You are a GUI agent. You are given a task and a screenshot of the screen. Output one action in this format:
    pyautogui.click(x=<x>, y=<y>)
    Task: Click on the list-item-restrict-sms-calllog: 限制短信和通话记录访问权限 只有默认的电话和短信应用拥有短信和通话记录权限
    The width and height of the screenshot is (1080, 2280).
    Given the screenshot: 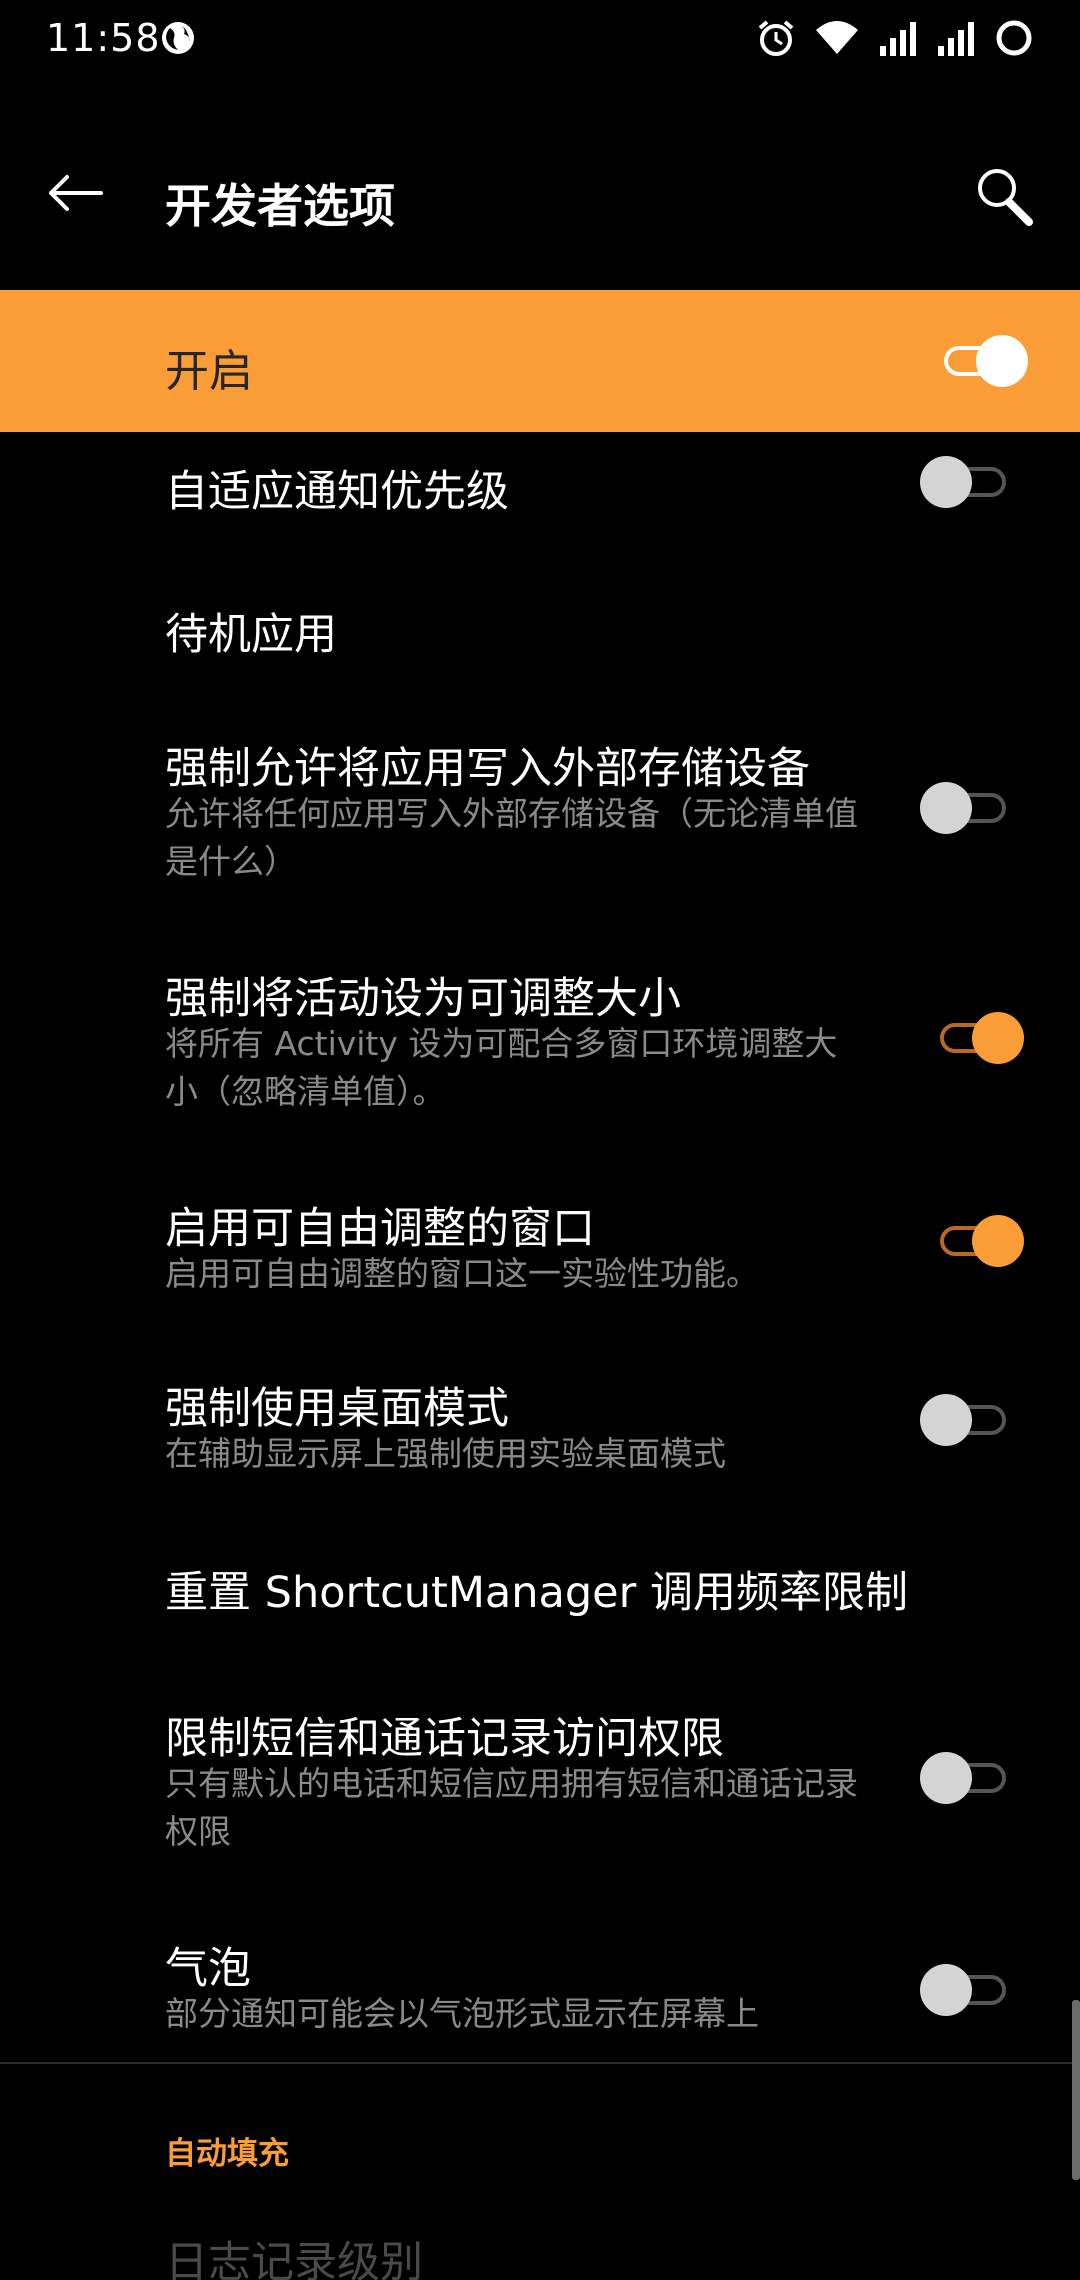 What is the action you would take?
    pyautogui.click(x=540, y=1790)
    